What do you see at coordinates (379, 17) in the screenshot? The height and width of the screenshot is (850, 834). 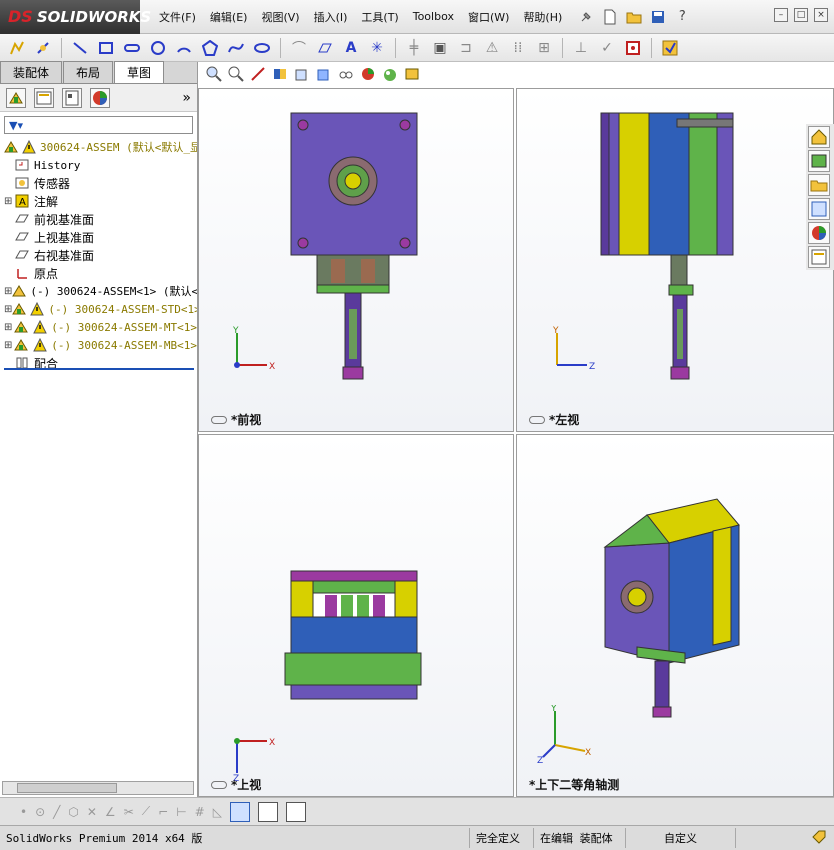 I see `menu-tools: 工具(T)` at bounding box center [379, 17].